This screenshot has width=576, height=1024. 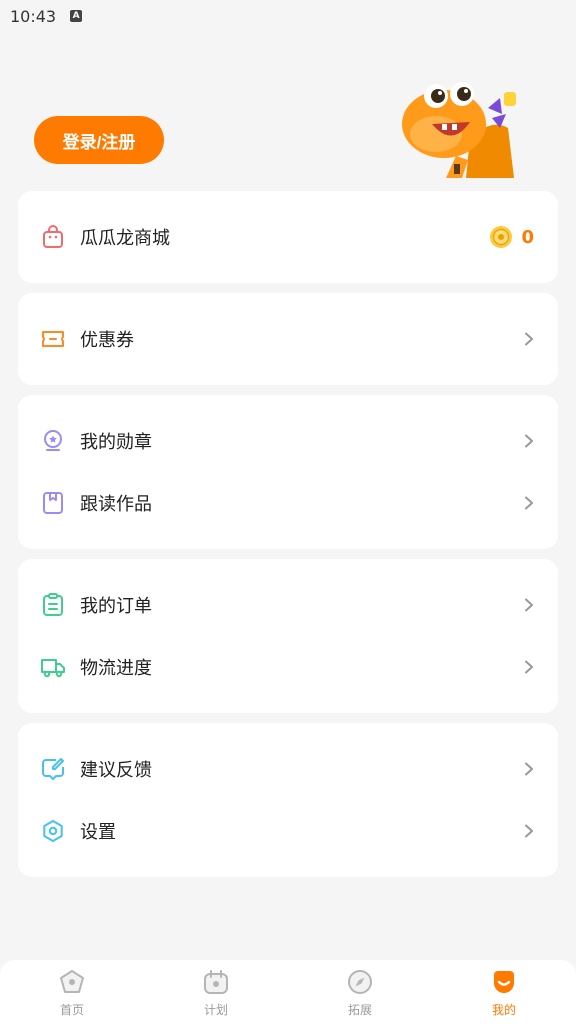 I want to click on orders-row: 我的订单, so click(x=288, y=605).